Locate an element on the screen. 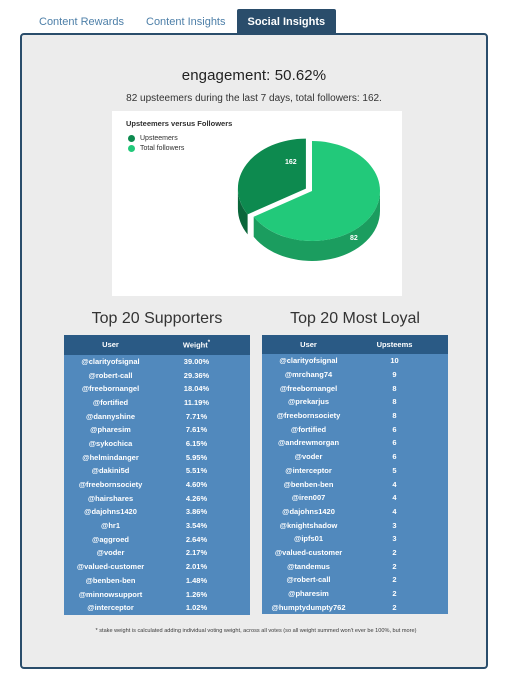 This screenshot has width=508, height=678. cell-user: @mrchang74 is located at coordinates (308, 374).